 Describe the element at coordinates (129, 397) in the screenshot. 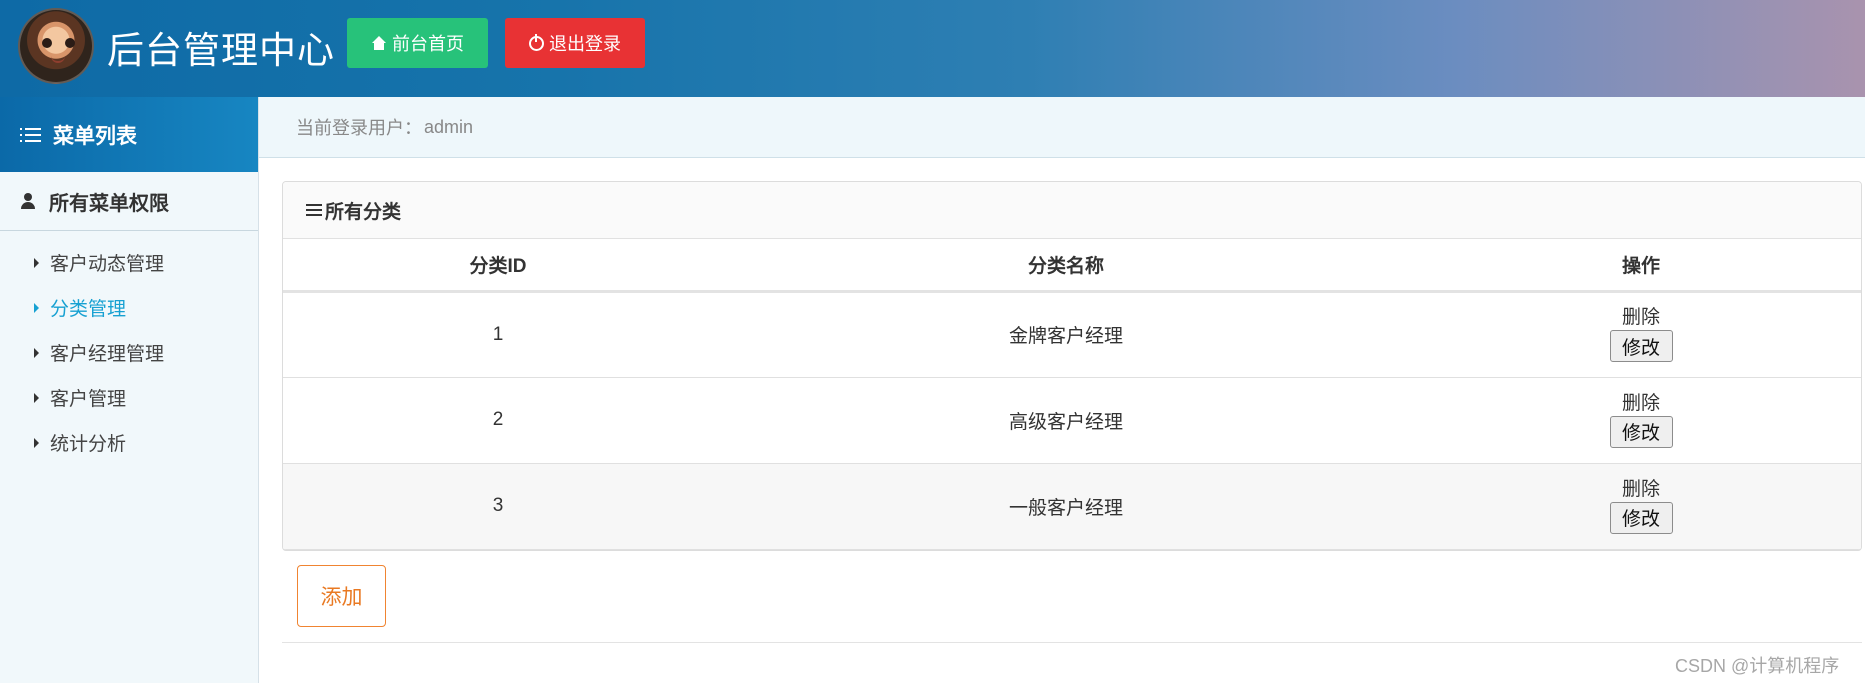

I see `sidebar-item-customer-management: 客户管理` at that location.